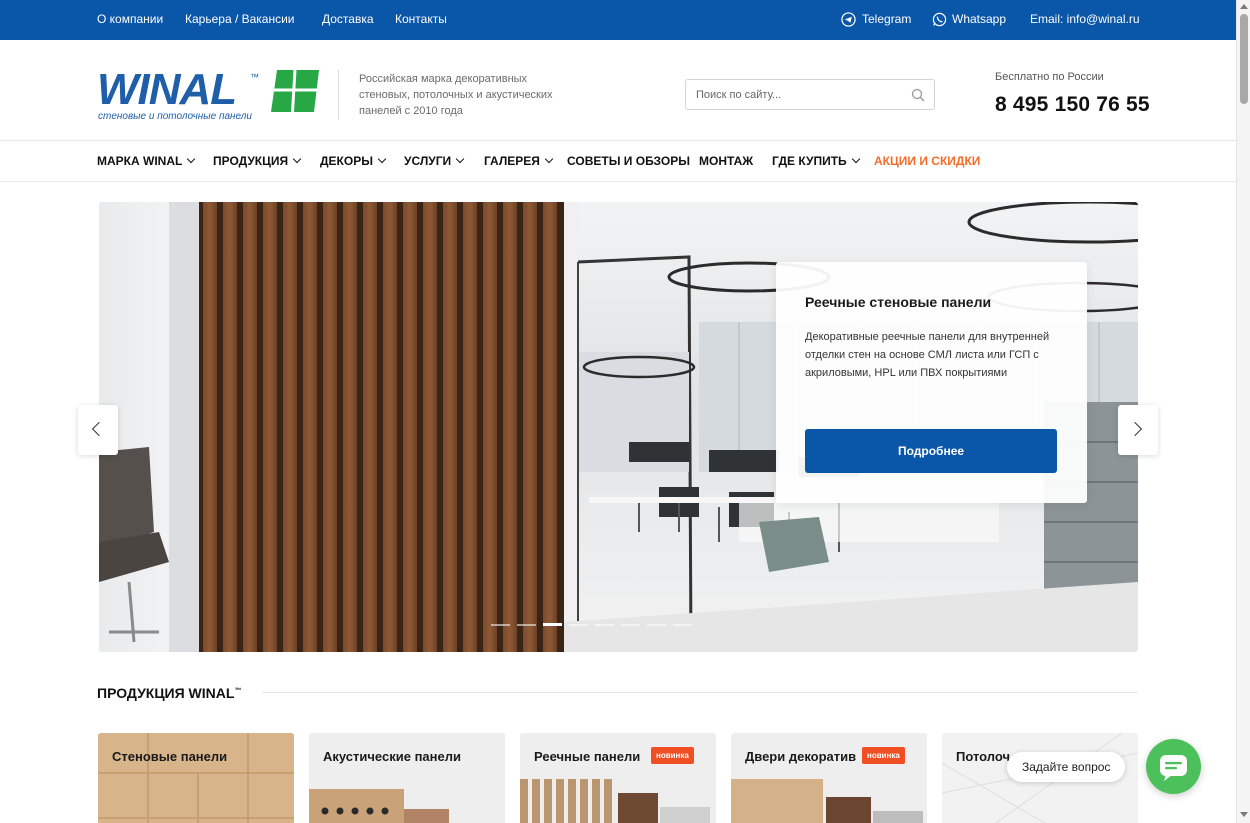 This screenshot has height=823, width=1250. Describe the element at coordinates (254, 77) in the screenshot. I see `logo-trademark: ™` at that location.